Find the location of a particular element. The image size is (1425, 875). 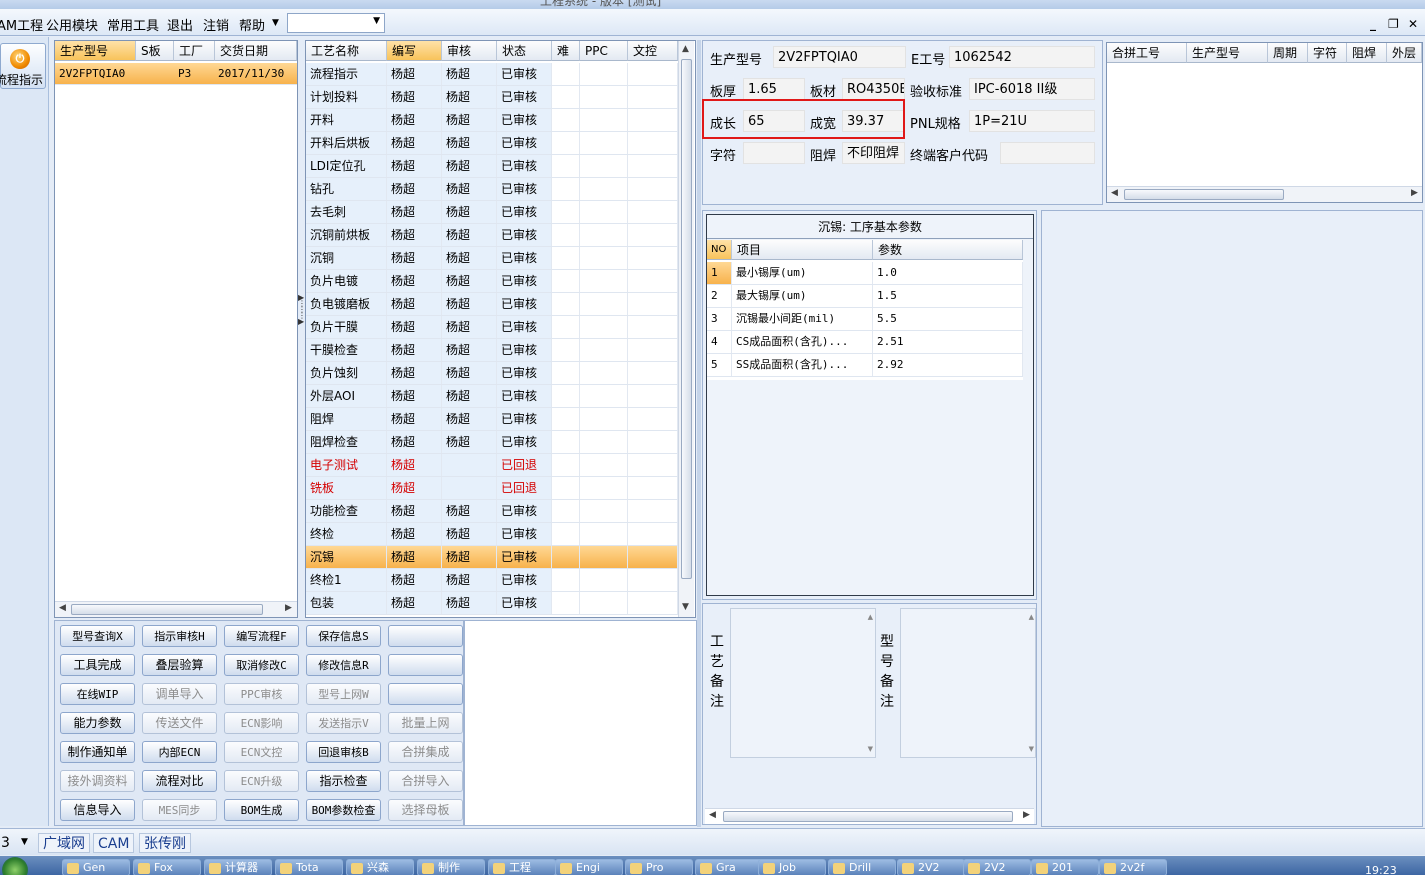

vertical-splitter is located at coordinates (699, 433).